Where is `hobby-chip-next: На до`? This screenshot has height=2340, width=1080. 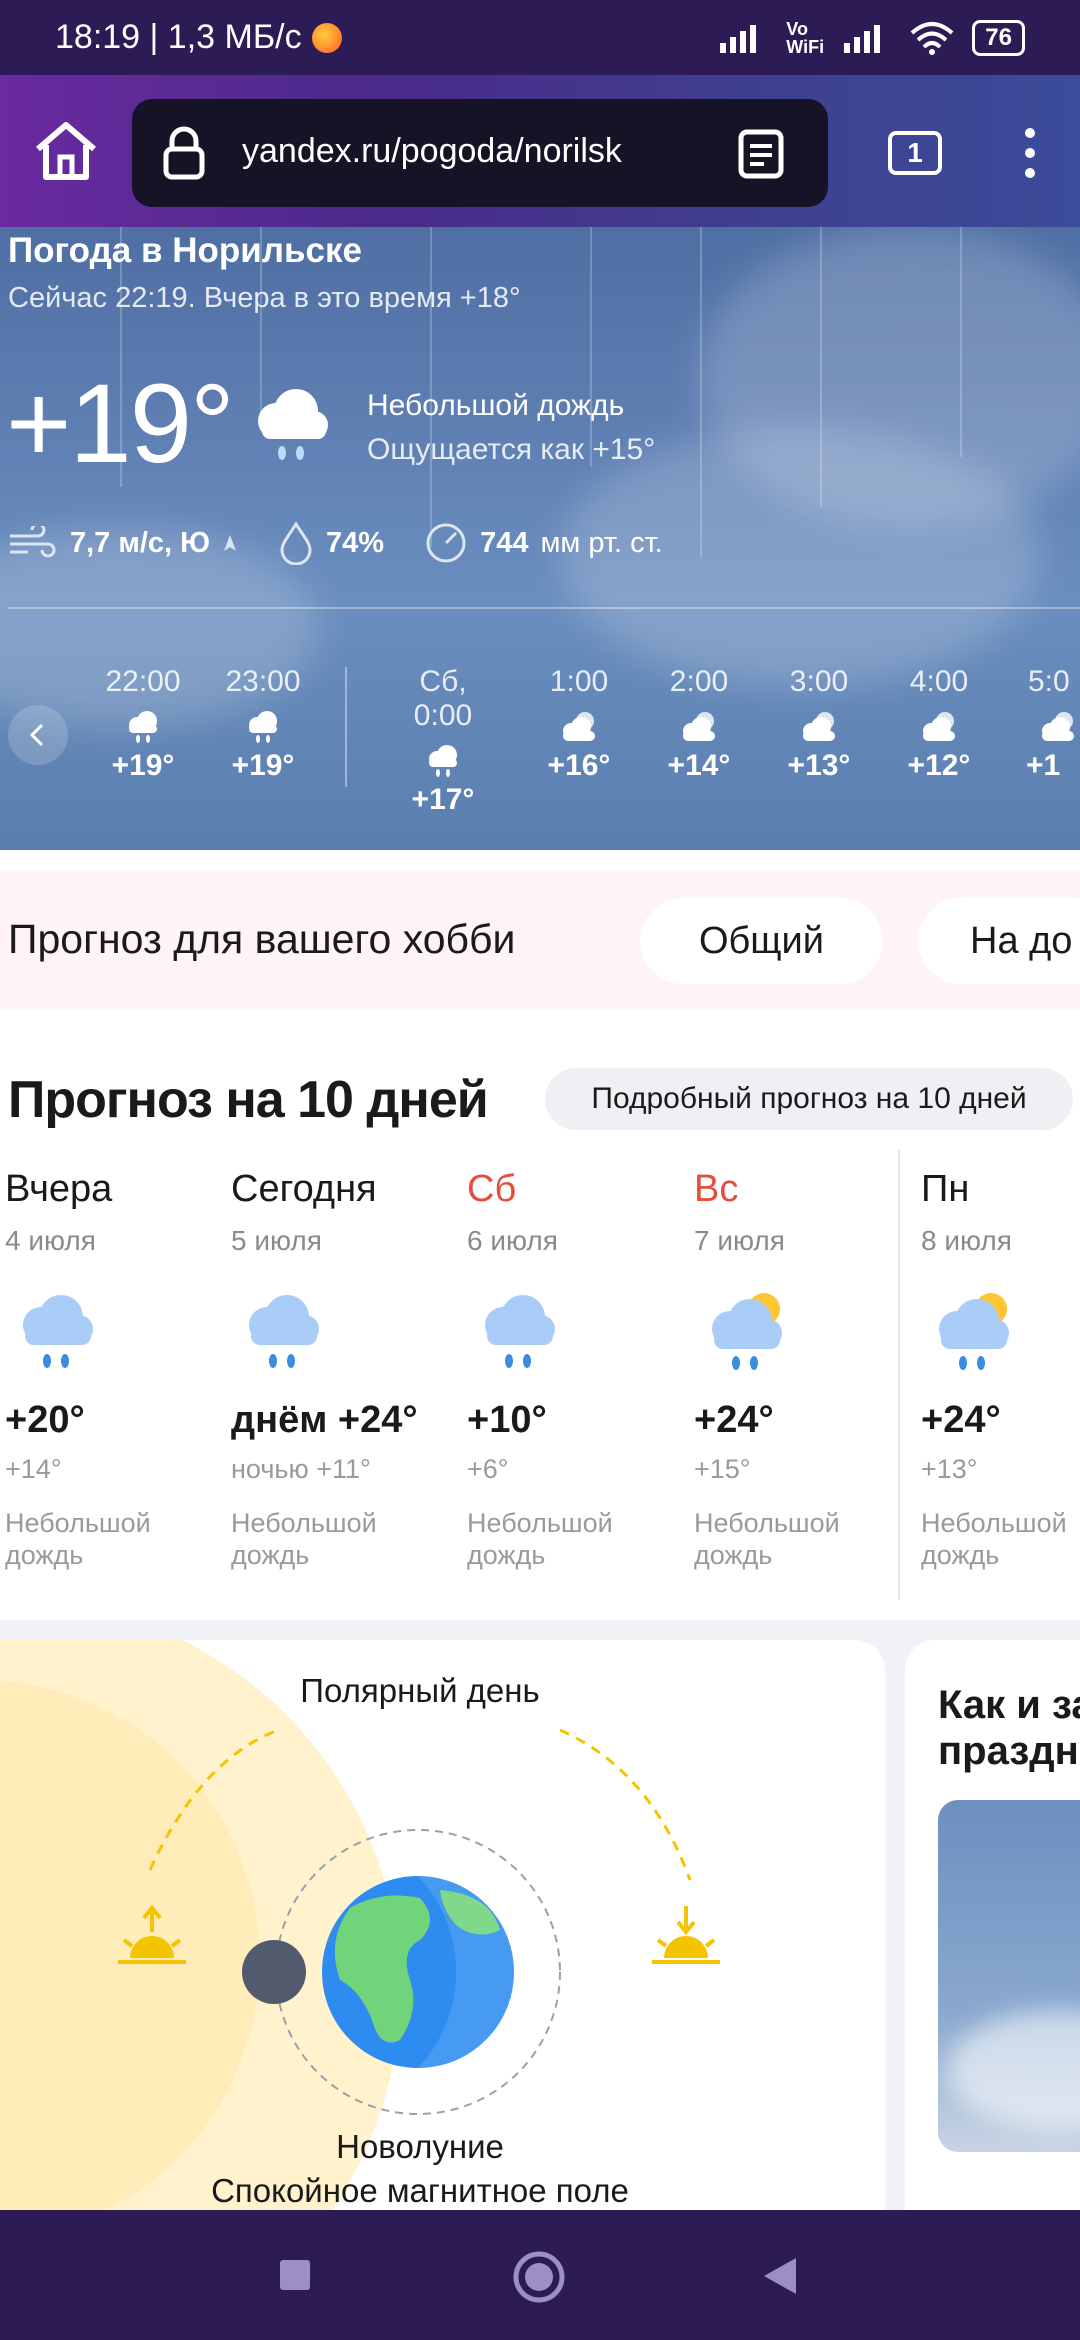
hobby-chip-next: На до is located at coordinates (999, 941).